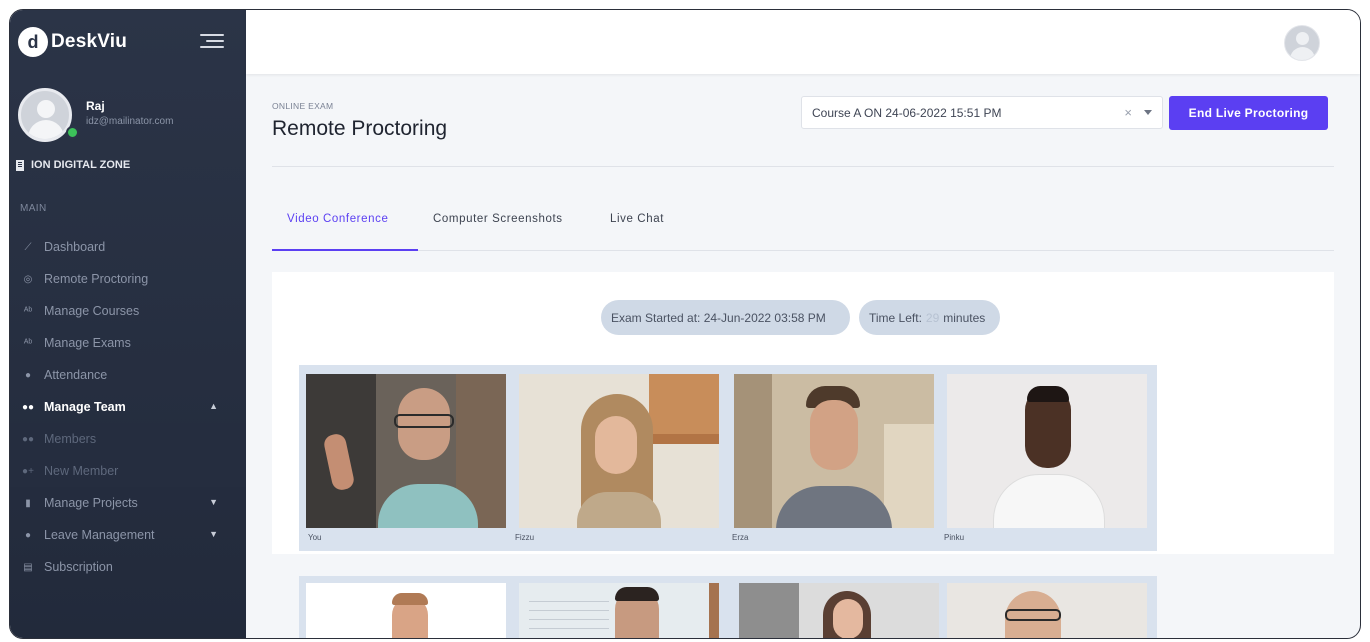 Image resolution: width=1370 pixels, height=642 pixels. What do you see at coordinates (803, 166) in the screenshot?
I see `divider` at bounding box center [803, 166].